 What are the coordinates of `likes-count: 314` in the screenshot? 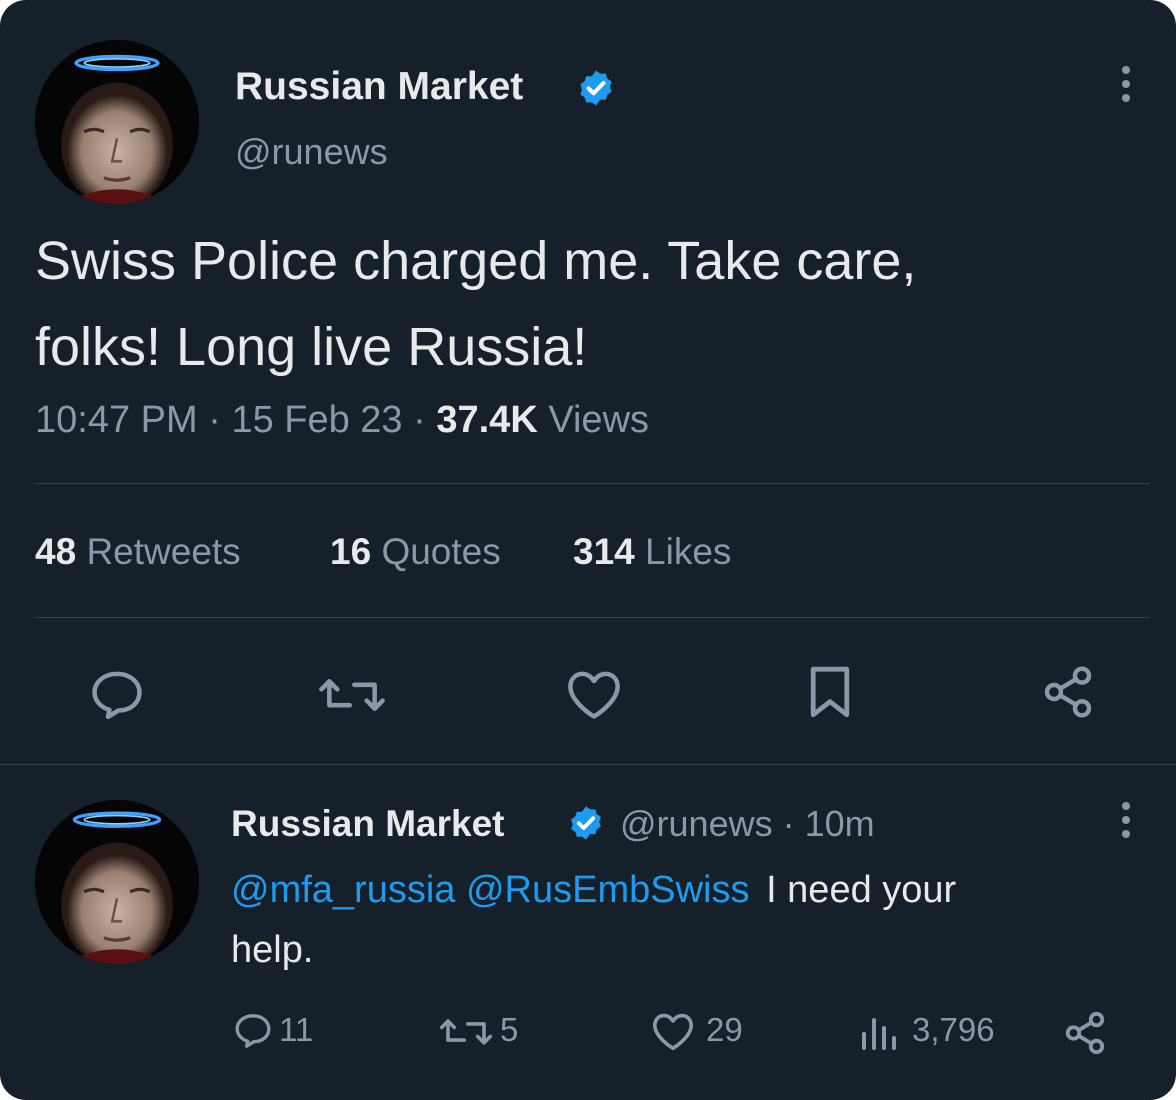 It's located at (604, 551).